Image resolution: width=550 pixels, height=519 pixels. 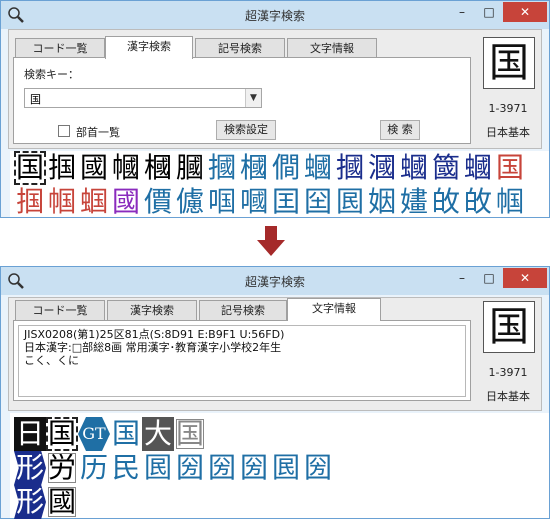 I want to click on radical-list-label: 部首一覧, so click(x=98, y=132).